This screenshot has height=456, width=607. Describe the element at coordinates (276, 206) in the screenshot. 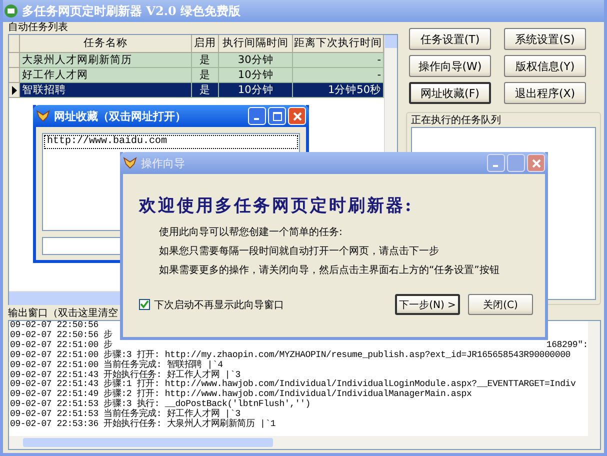

I see `wizard-heading: 欢迎使用多任务网页定时刷新器:` at that location.